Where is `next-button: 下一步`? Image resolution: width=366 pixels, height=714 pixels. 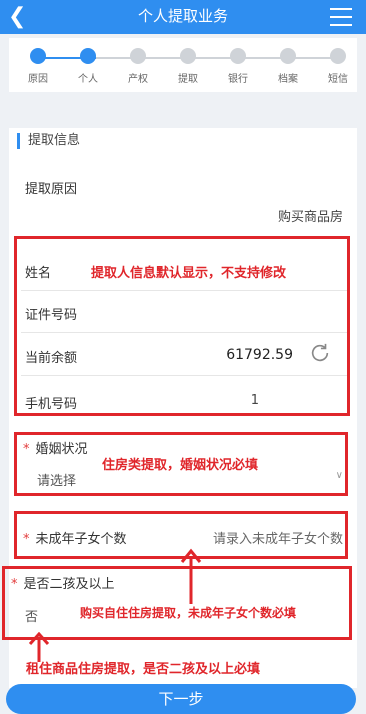
next-button: 下一步 is located at coordinates (181, 699).